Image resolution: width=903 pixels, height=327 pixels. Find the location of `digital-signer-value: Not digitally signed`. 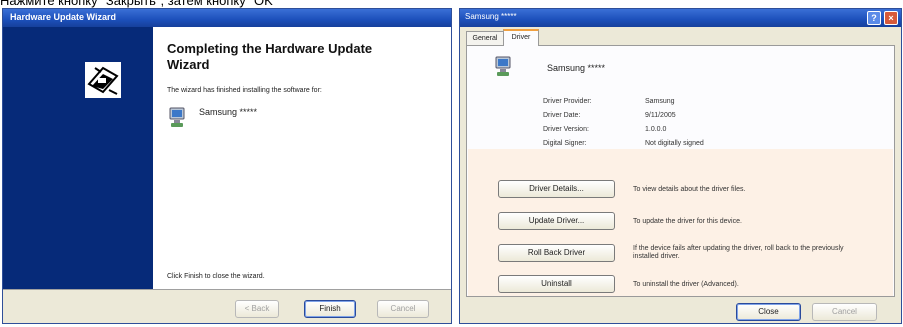

digital-signer-value: Not digitally signed is located at coordinates (674, 143).